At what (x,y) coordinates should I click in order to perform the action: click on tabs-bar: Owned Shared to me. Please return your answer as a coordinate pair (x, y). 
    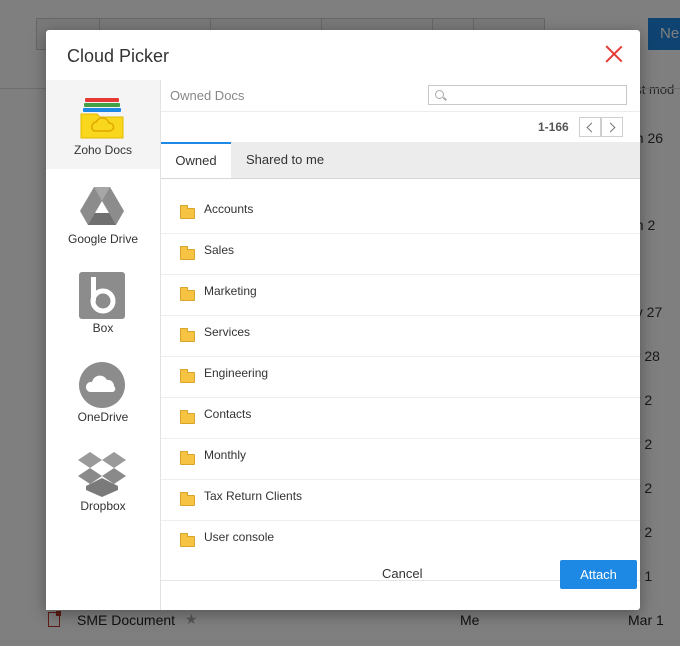
    Looking at the image, I should click on (400, 160).